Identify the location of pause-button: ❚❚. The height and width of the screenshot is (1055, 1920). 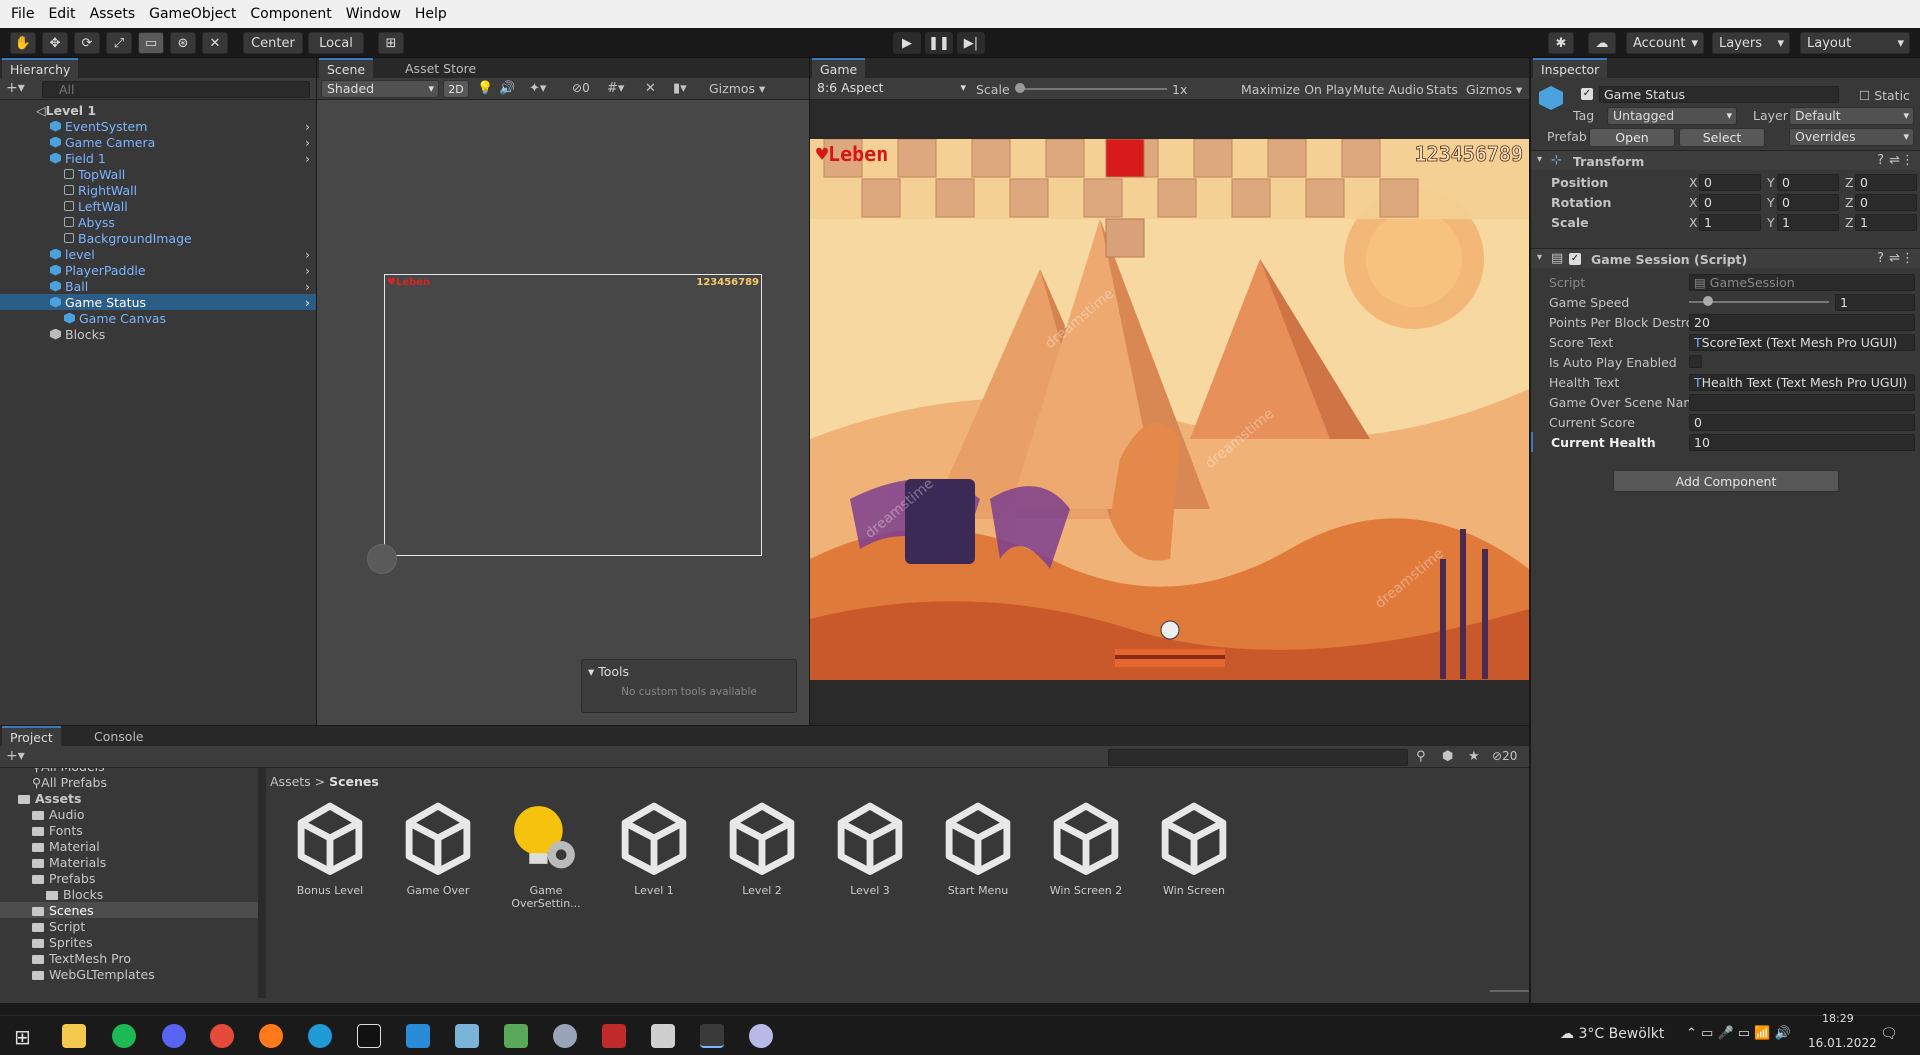
(939, 43).